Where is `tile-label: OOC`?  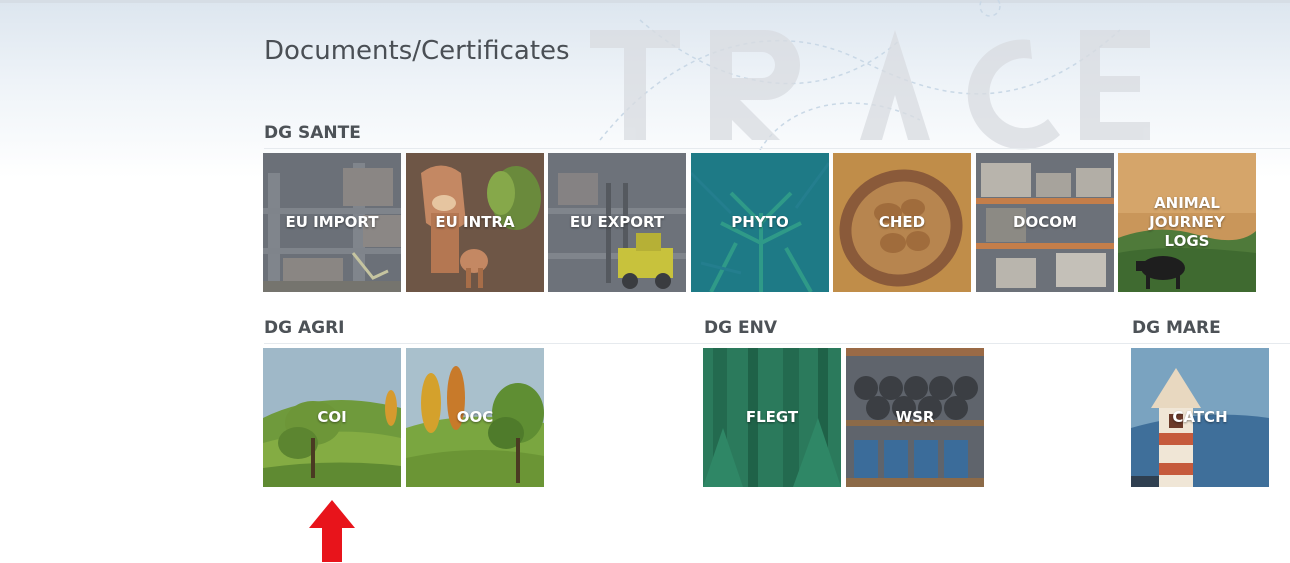
tile-label: OOC is located at coordinates (475, 417).